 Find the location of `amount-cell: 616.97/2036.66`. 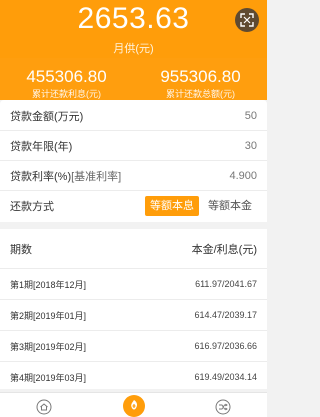

amount-cell: 616.97/2036.66 is located at coordinates (225, 346).